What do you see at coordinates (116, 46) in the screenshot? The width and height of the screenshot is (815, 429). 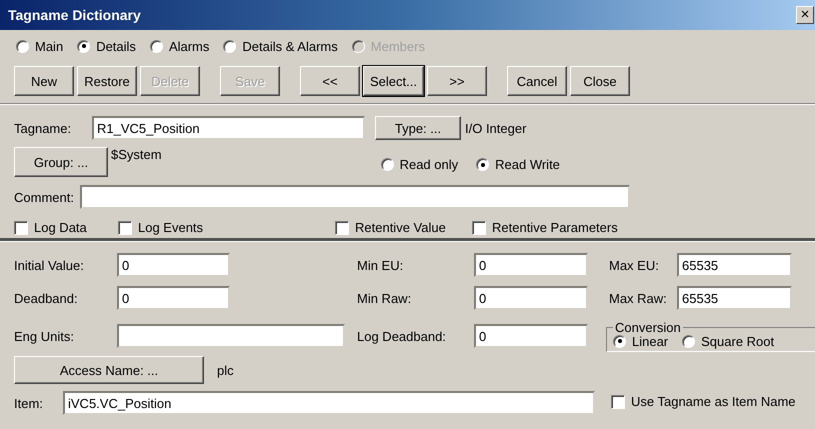 I see `radio-label: Details` at bounding box center [116, 46].